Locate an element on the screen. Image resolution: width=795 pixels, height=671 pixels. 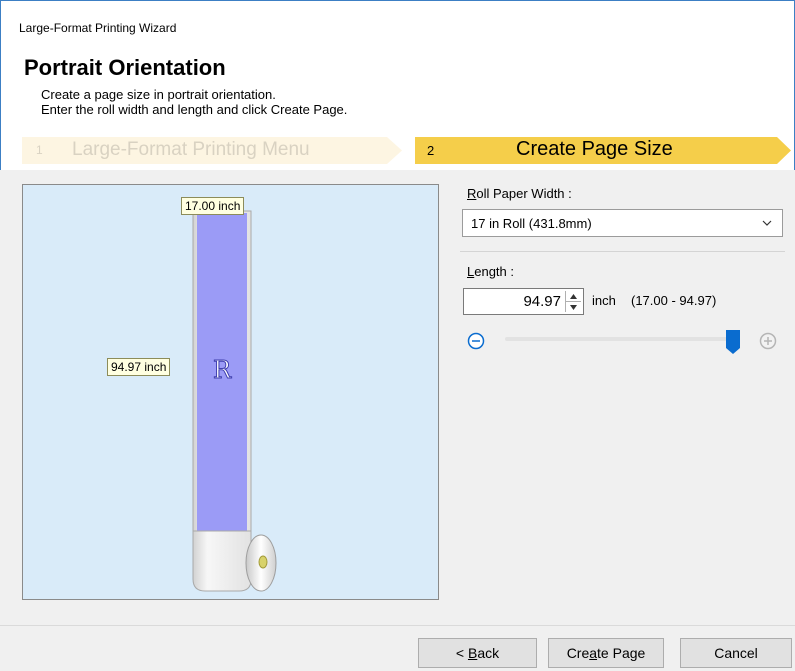
page-title: Portrait Orientation is located at coordinates (125, 67).